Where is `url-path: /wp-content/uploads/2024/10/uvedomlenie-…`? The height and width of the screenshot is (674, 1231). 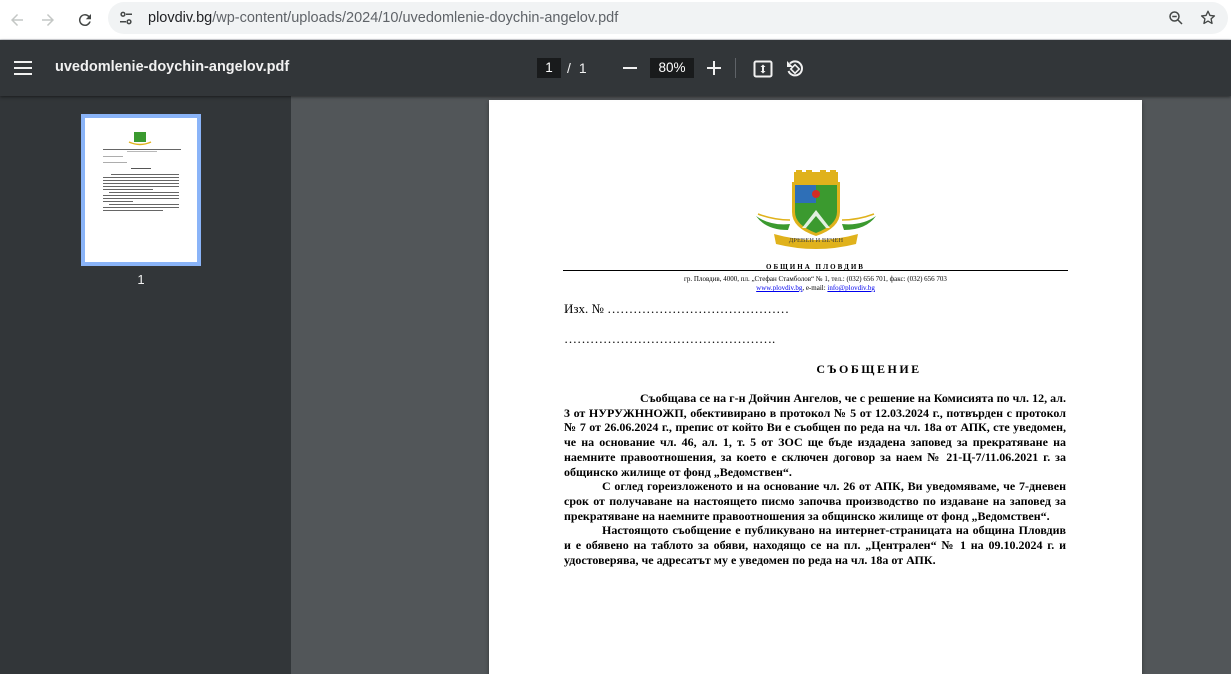
url-path: /wp-content/uploads/2024/10/uvedomlenie-… is located at coordinates (415, 18).